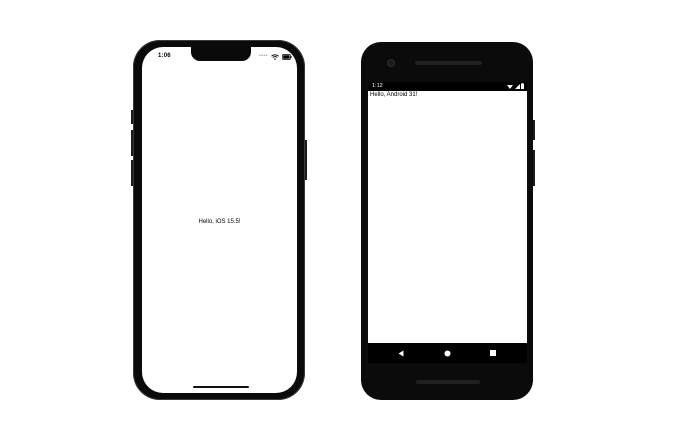  I want to click on bottom-speaker-grille, so click(448, 382).